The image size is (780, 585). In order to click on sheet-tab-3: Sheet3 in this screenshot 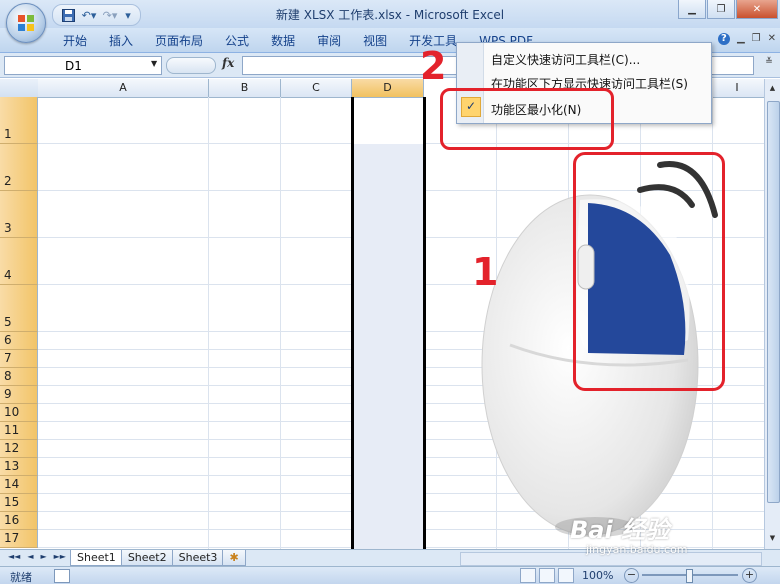, I will do `click(198, 558)`.